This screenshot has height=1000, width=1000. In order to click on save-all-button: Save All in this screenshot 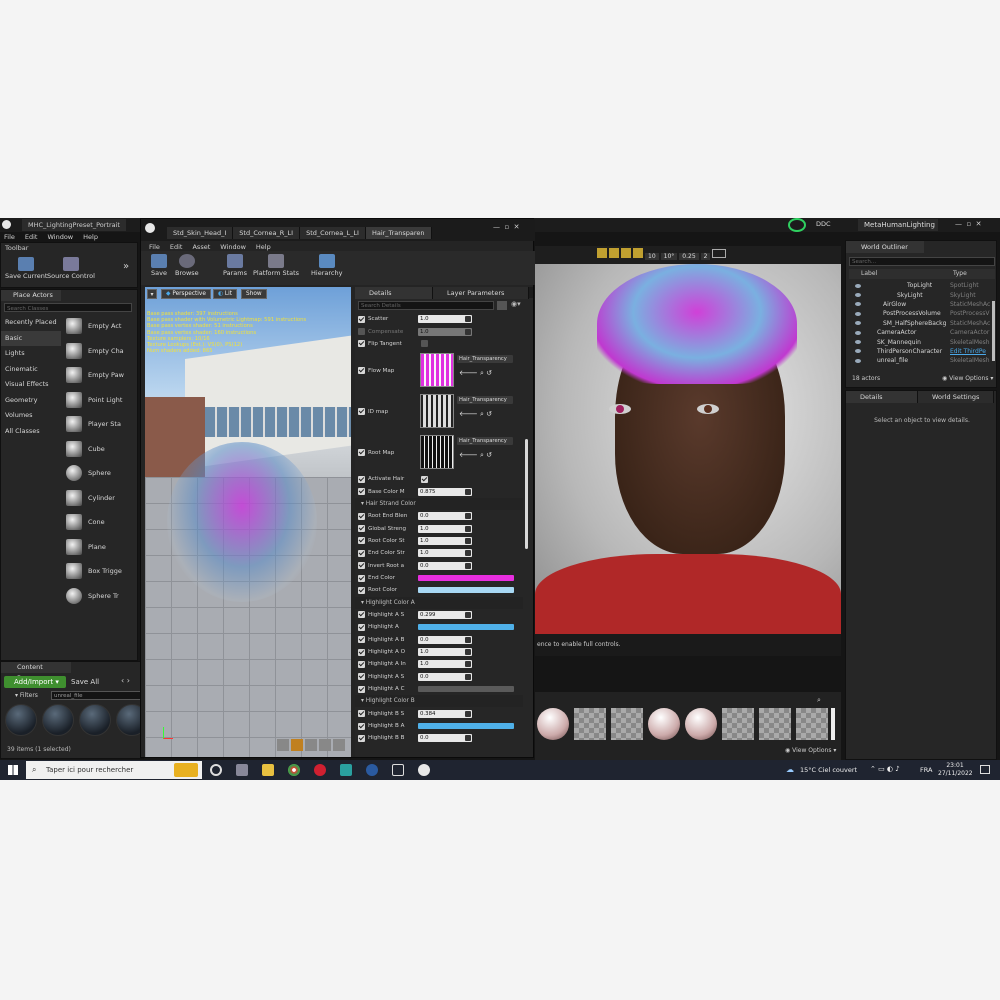, I will do `click(85, 682)`.